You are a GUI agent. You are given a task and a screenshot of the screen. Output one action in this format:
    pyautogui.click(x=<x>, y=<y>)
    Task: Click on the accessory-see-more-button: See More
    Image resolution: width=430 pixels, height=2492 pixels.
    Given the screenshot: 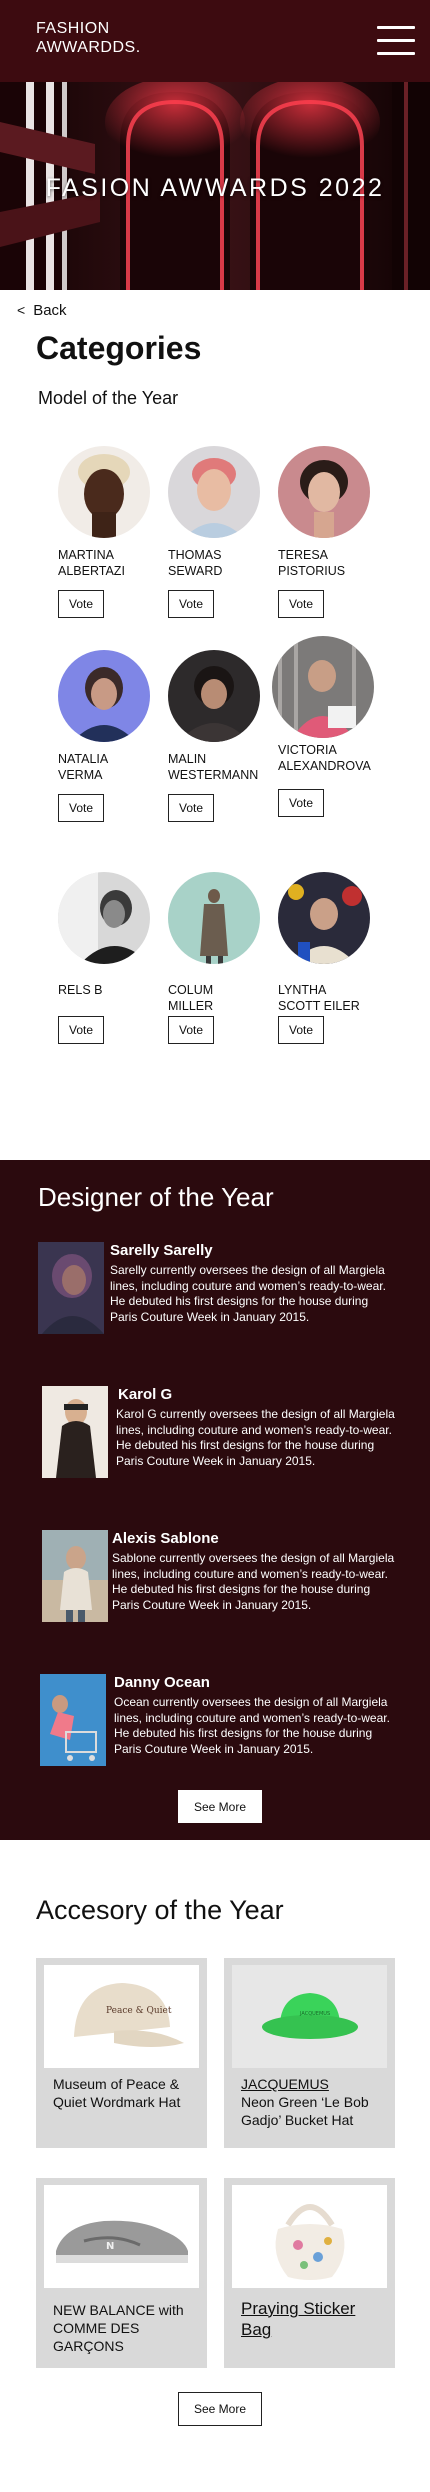 What is the action you would take?
    pyautogui.click(x=220, y=2409)
    